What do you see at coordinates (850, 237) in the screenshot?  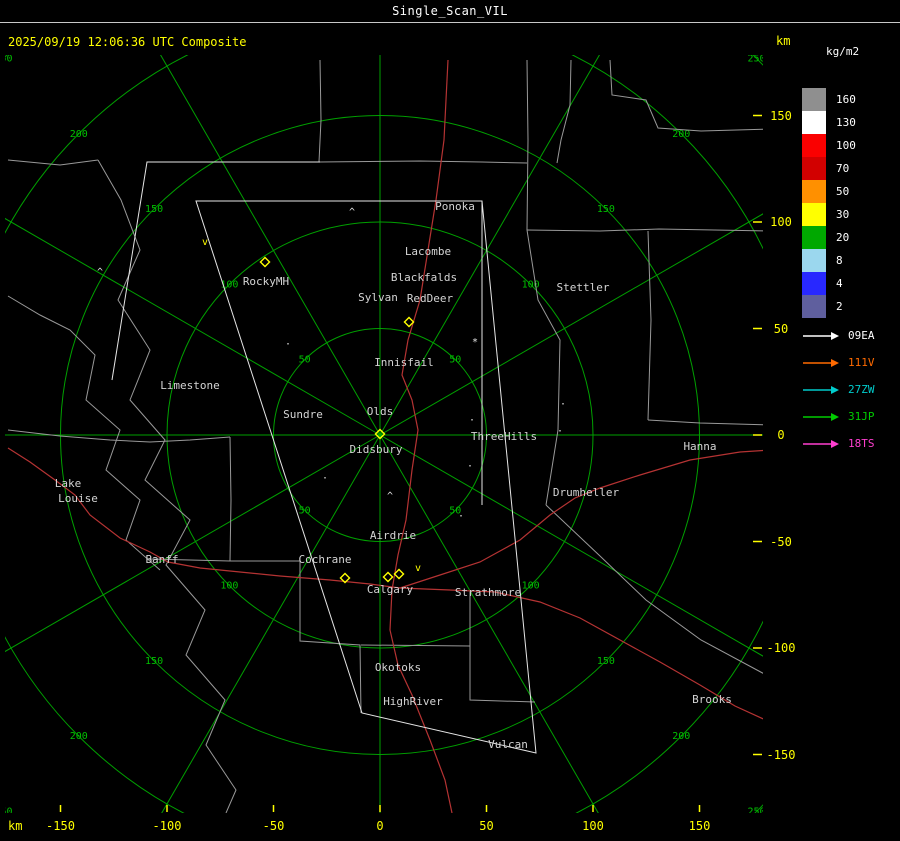 I see `scale-row: 20` at bounding box center [850, 237].